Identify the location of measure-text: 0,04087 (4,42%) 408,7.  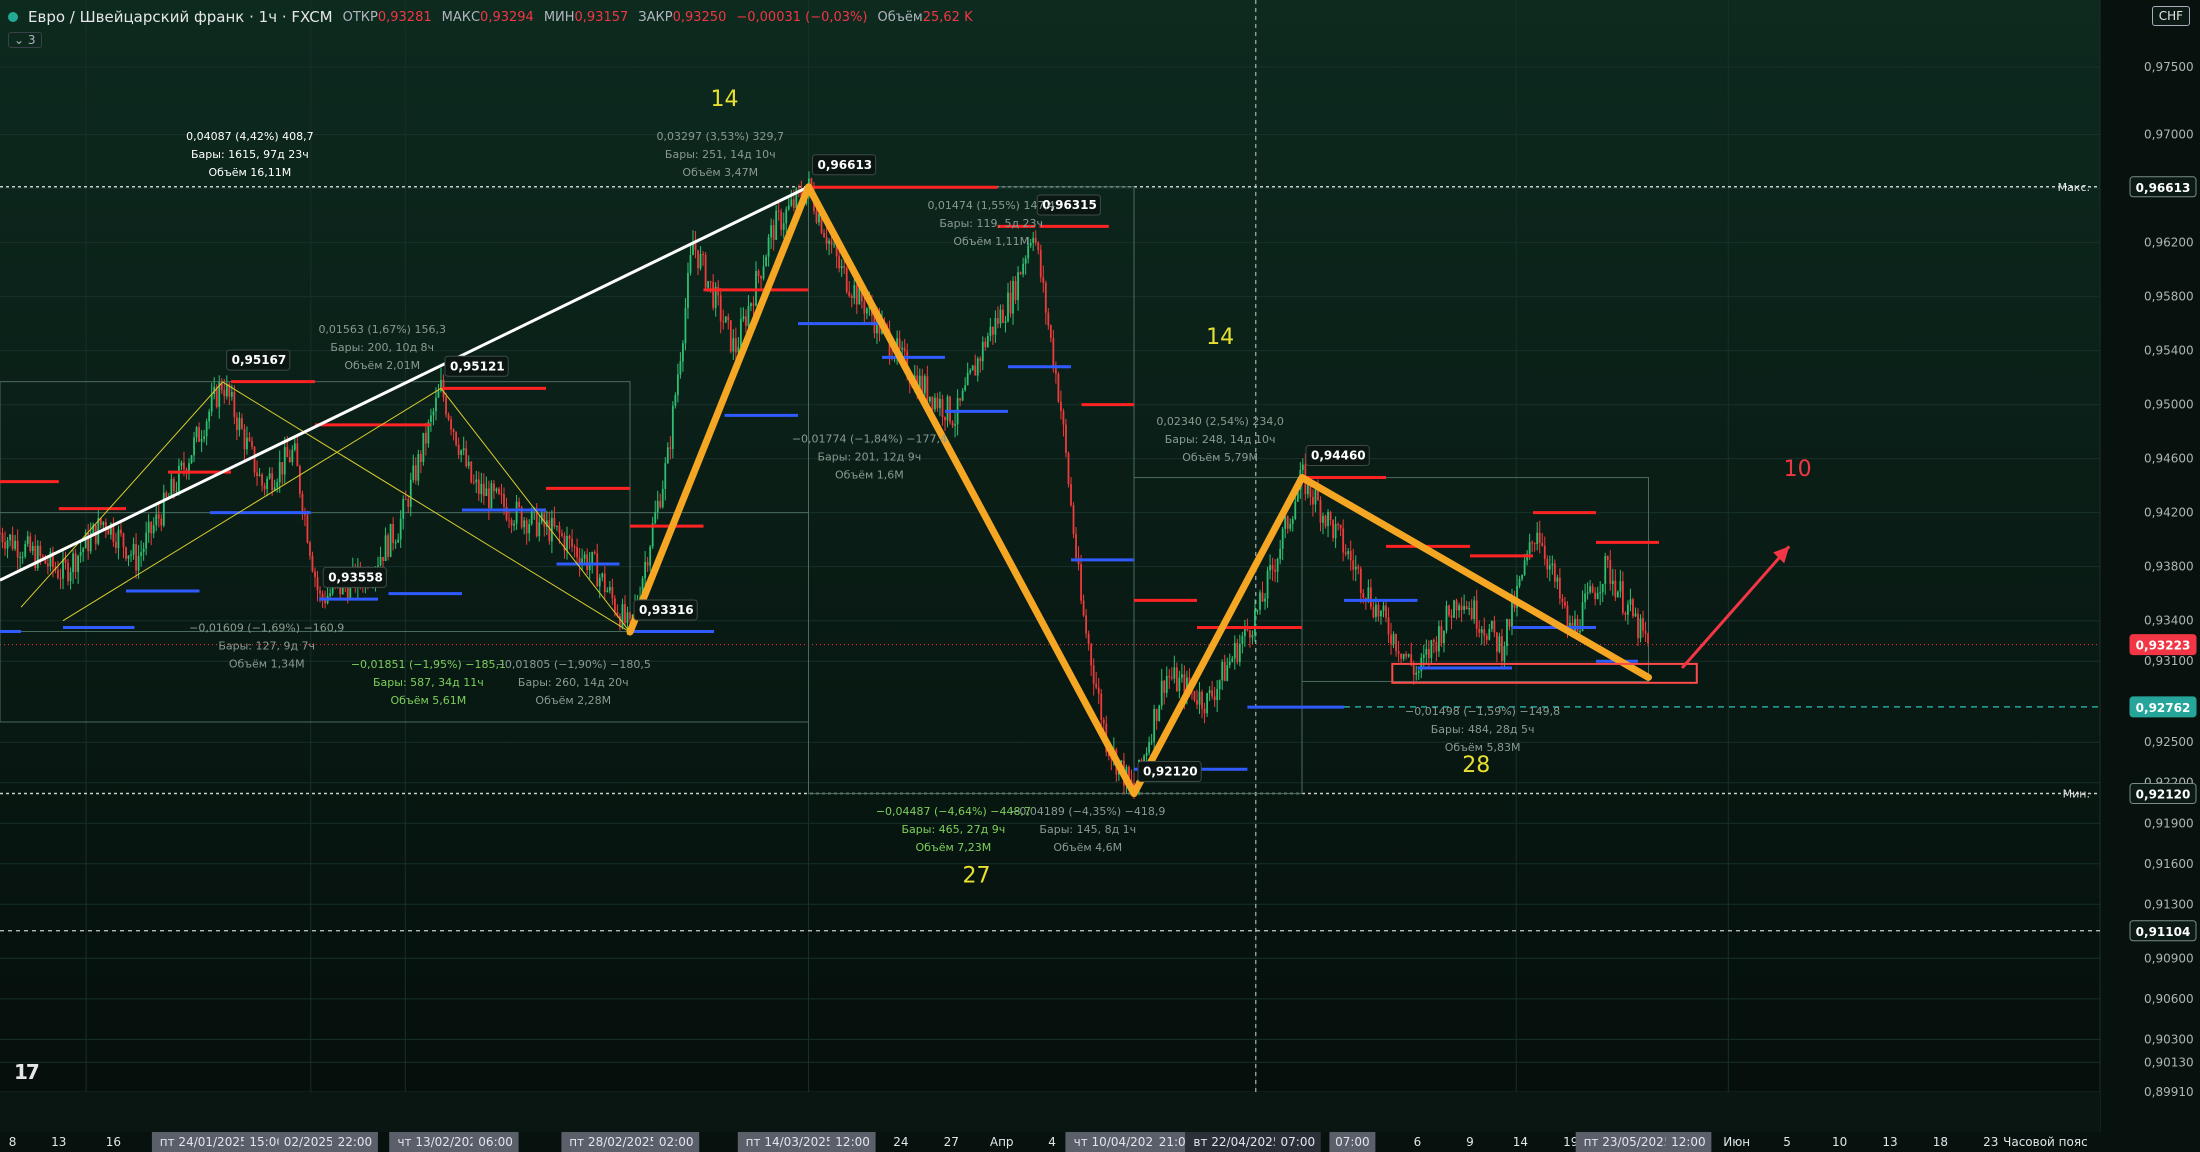
(250, 136).